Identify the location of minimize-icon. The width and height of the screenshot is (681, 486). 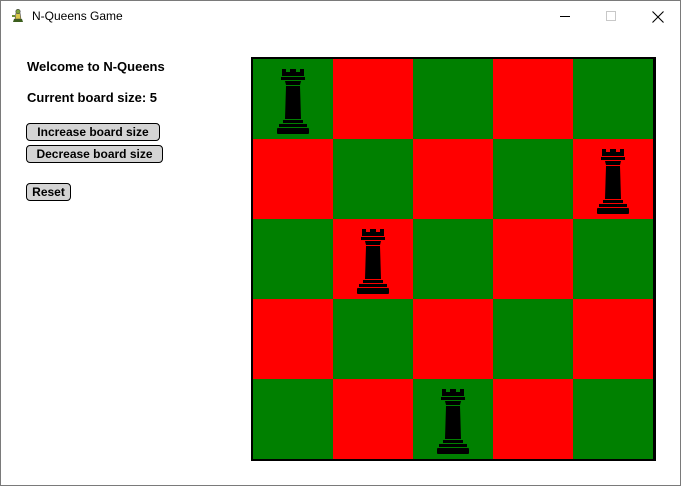
(565, 16).